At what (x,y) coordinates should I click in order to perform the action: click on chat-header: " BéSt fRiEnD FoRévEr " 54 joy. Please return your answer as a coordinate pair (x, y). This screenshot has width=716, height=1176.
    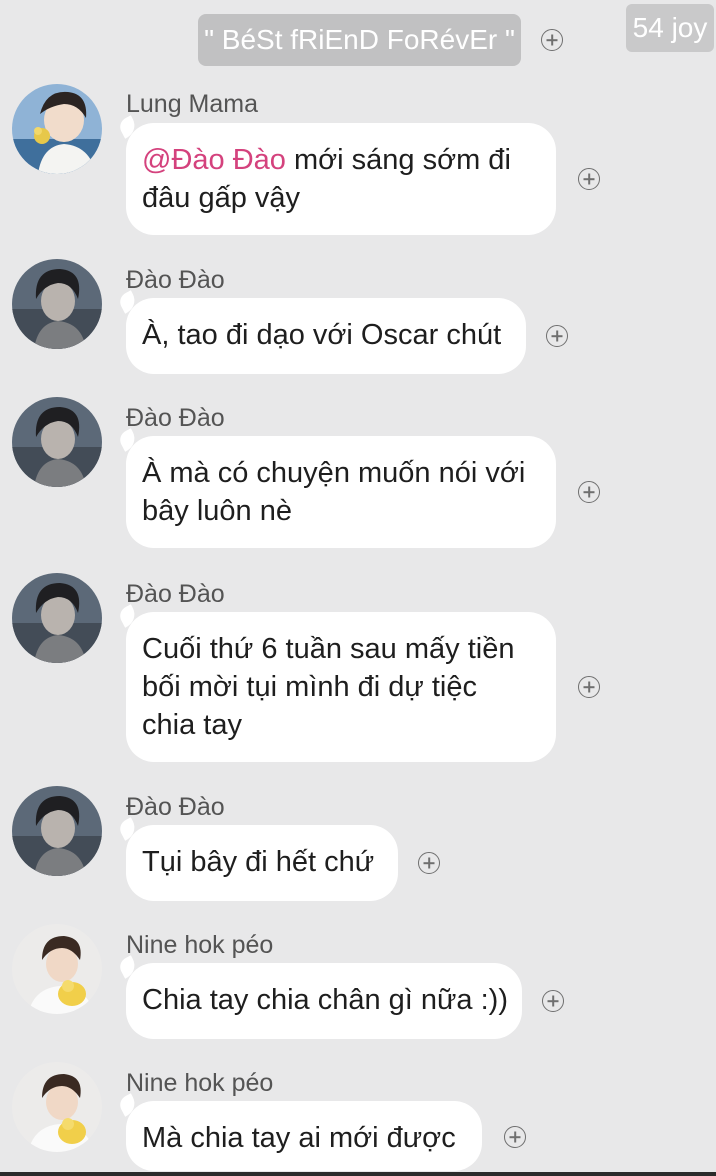
    Looking at the image, I should click on (358, 36).